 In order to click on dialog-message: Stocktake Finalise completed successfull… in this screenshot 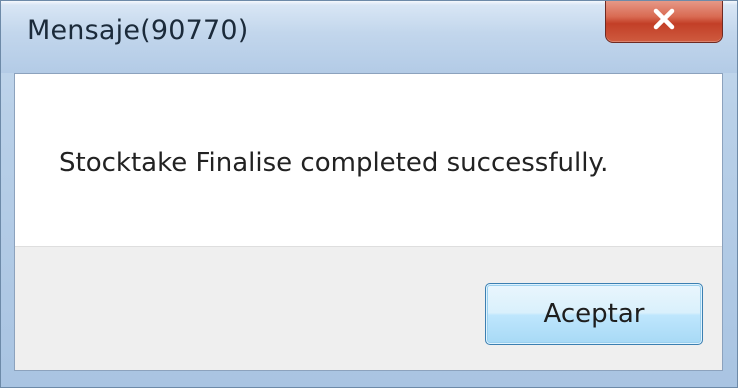, I will do `click(334, 163)`.